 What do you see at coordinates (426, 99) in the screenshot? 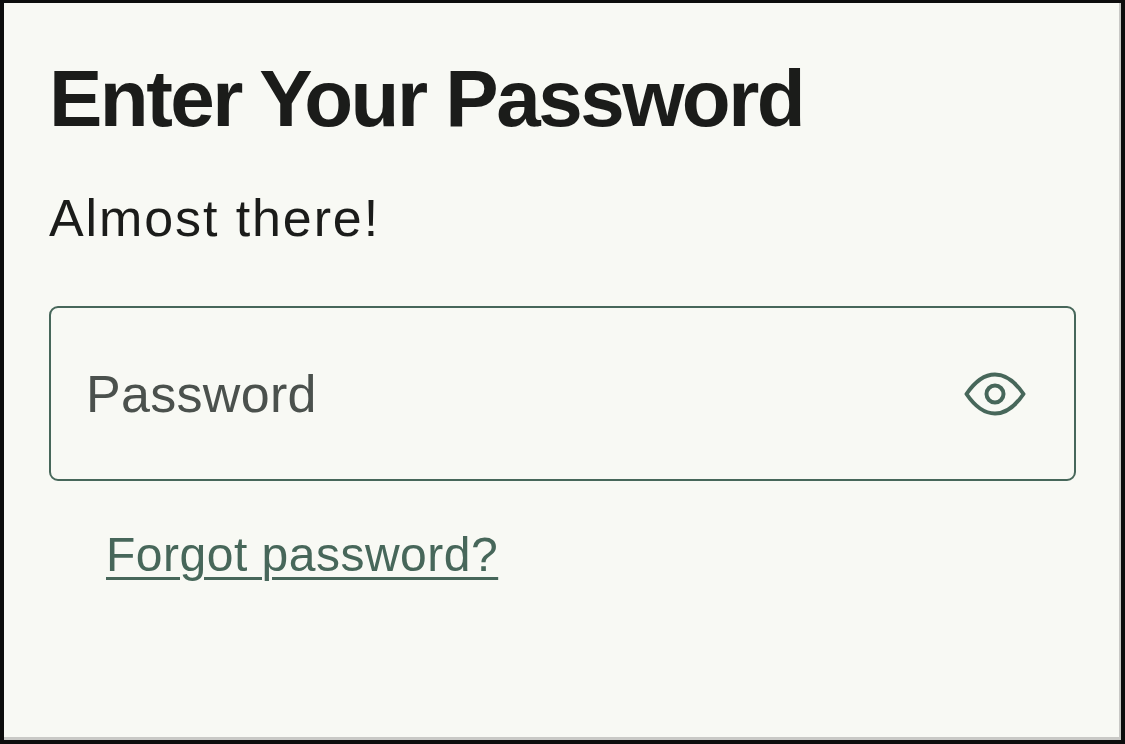
I see `page-title: Enter Your Password` at bounding box center [426, 99].